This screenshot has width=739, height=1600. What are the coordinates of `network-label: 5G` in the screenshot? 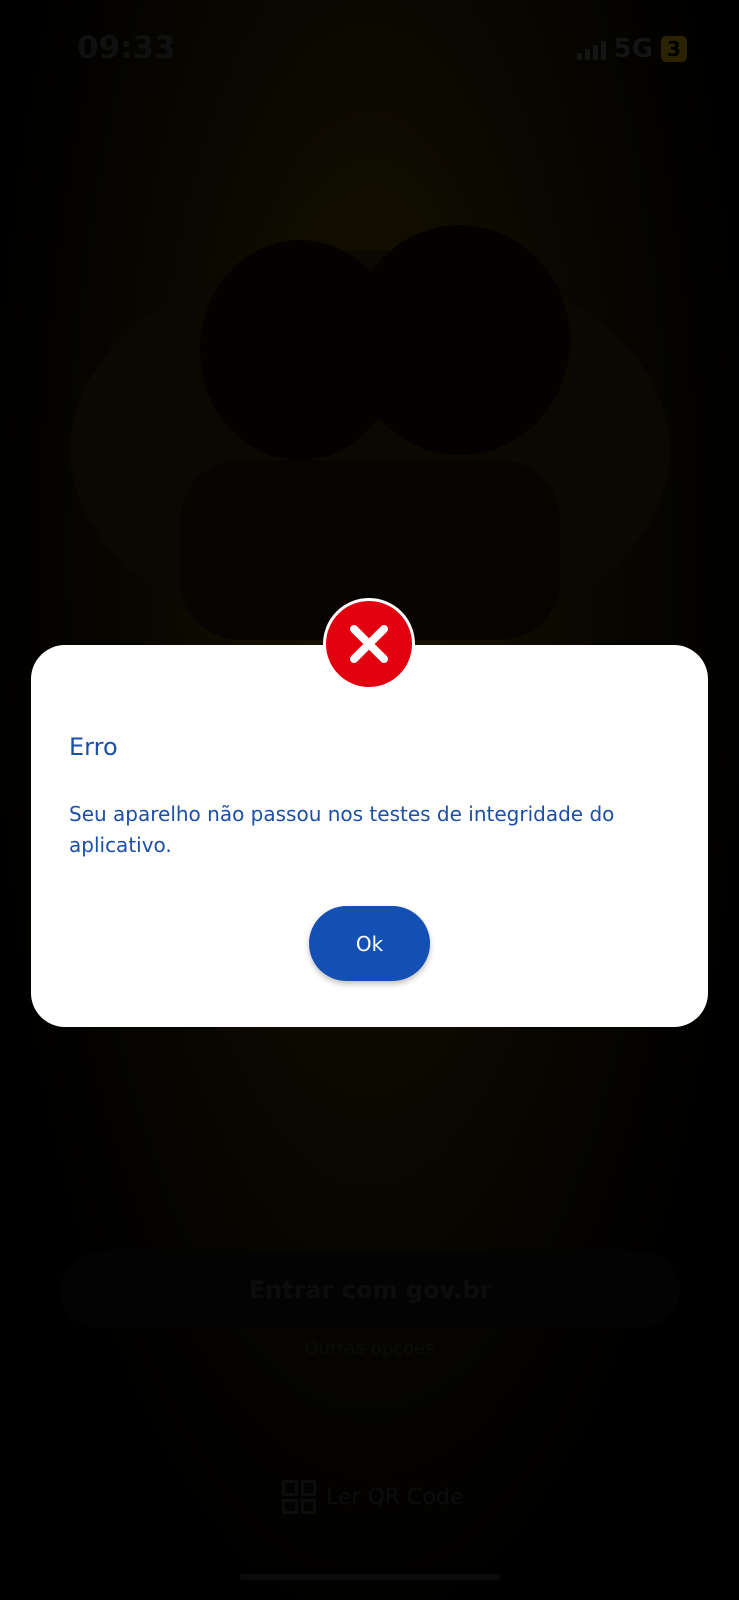 It's located at (633, 49).